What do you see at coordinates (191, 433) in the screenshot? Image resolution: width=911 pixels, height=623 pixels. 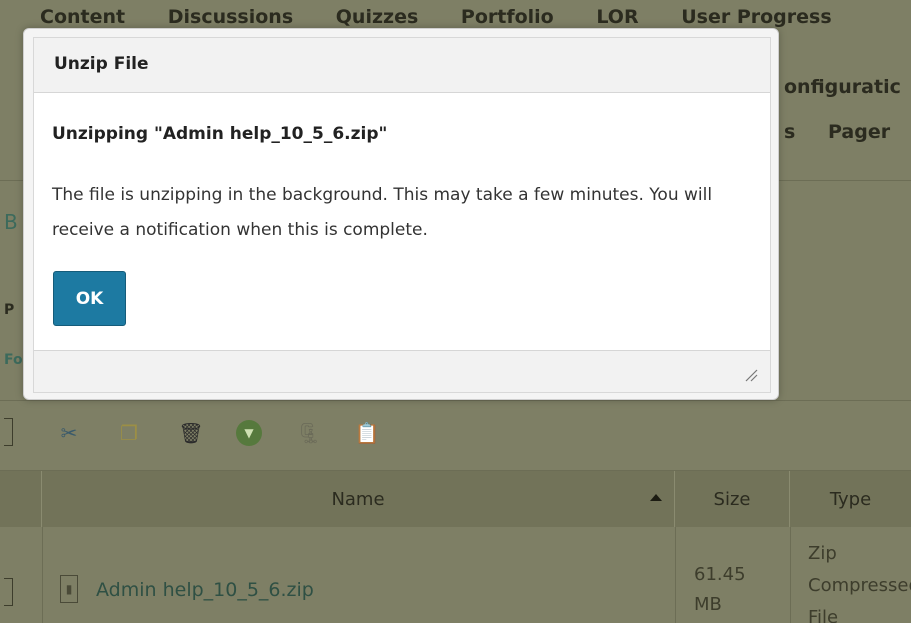 I see `delete-icon: 🗑` at bounding box center [191, 433].